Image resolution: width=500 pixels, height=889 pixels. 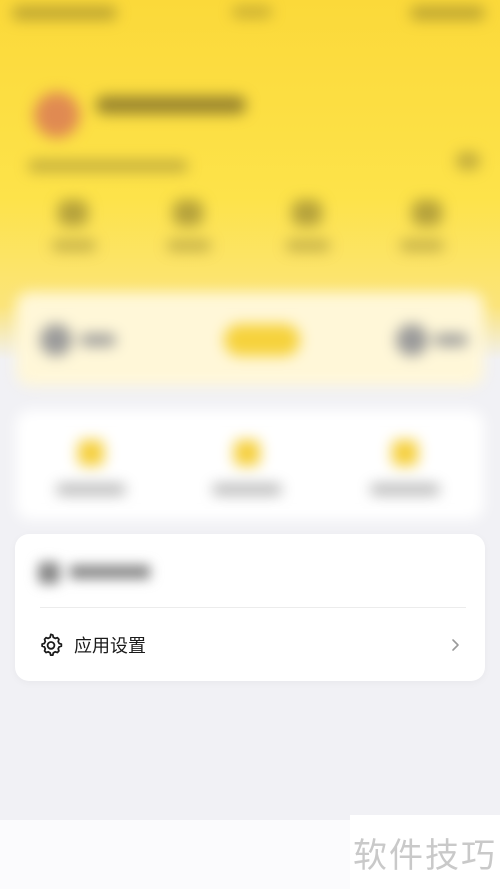 What do you see at coordinates (64, 13) in the screenshot?
I see `status-bar-left` at bounding box center [64, 13].